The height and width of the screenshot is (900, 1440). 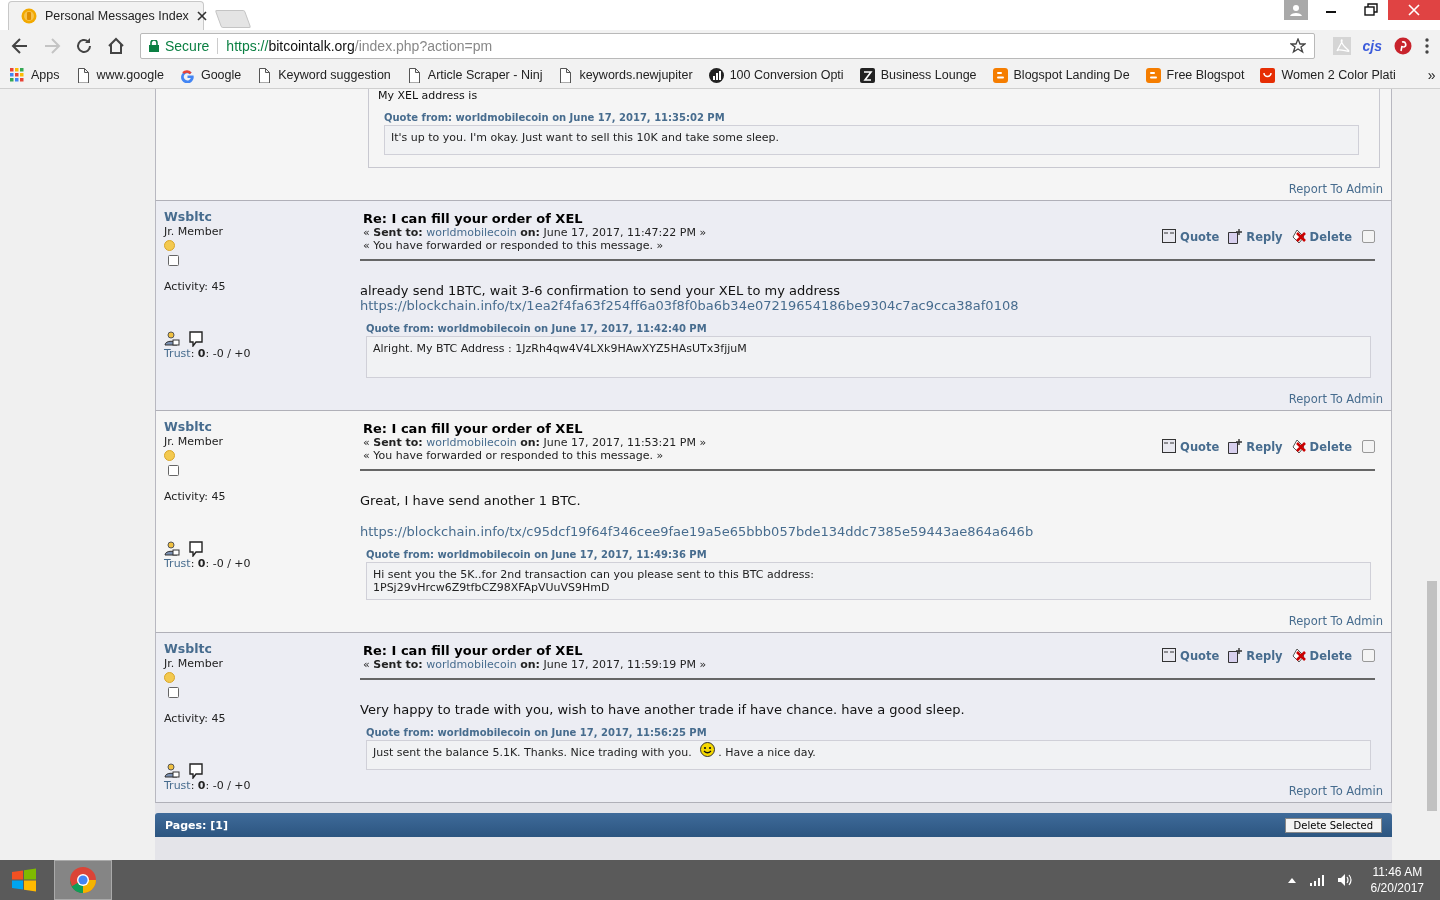 I want to click on quote-header: Quote from: worldmobilecoin on June 17, 2017, 11:49:36 PM, so click(x=868, y=554).